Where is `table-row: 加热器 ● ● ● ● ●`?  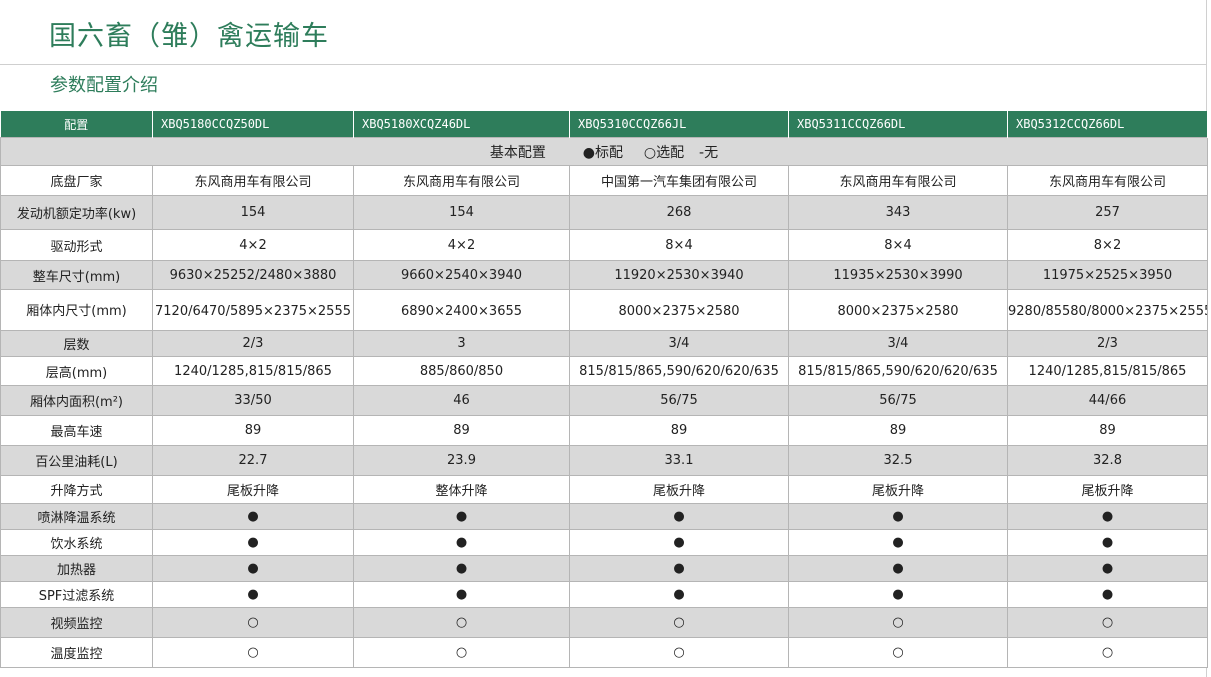 table-row: 加热器 ● ● ● ● ● is located at coordinates (604, 568).